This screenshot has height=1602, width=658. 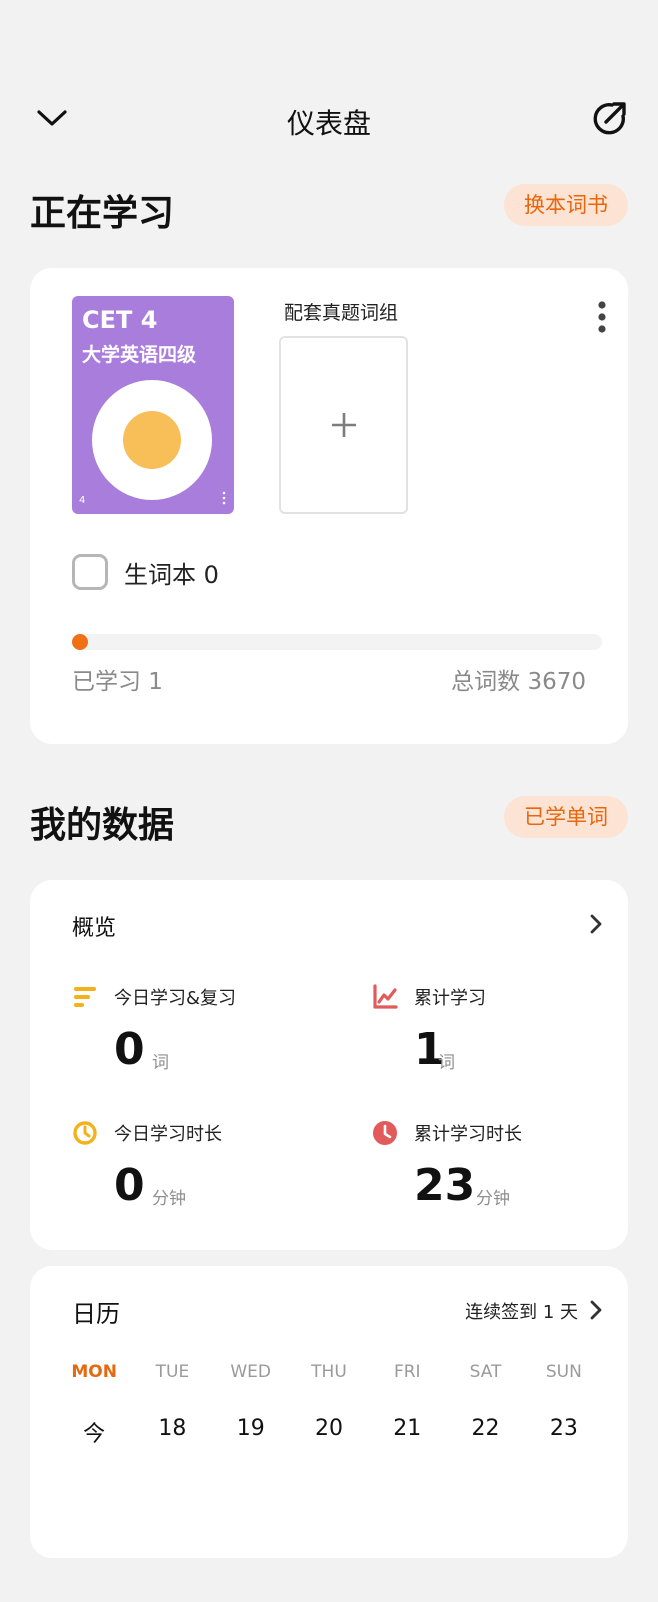 I want to click on stat-label: 累计学习时长, so click(x=468, y=1134).